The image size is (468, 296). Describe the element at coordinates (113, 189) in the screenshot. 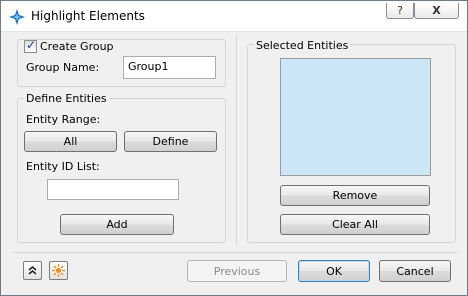

I see `entity-id-list-input` at that location.